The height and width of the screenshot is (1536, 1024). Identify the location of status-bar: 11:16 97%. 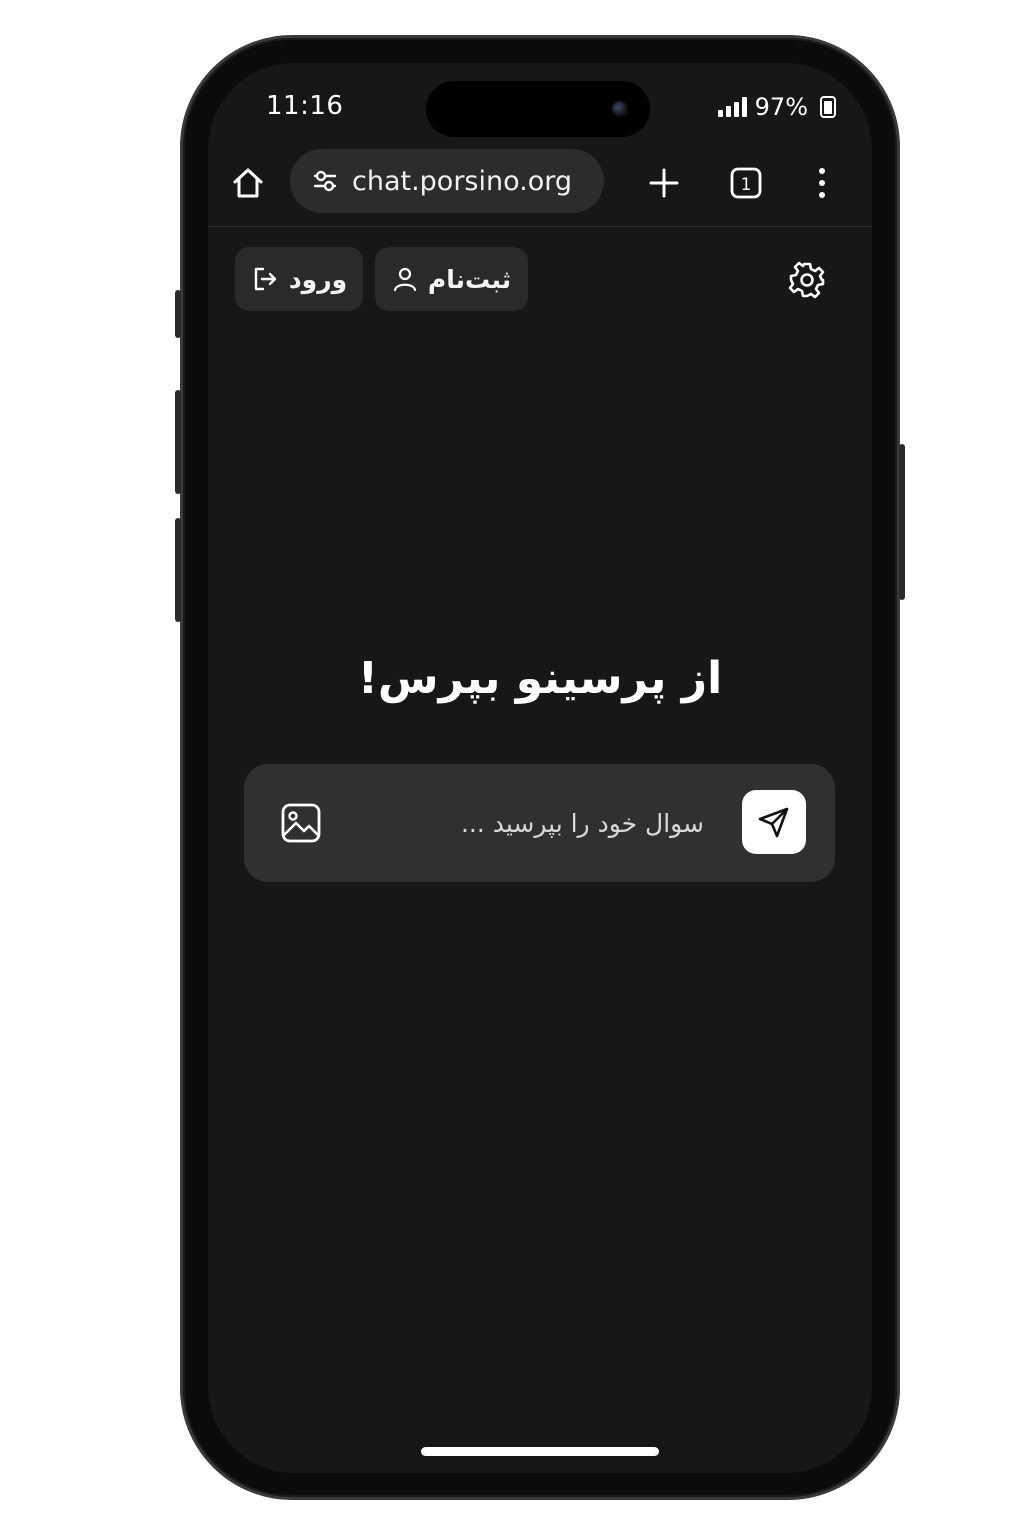
(540, 105).